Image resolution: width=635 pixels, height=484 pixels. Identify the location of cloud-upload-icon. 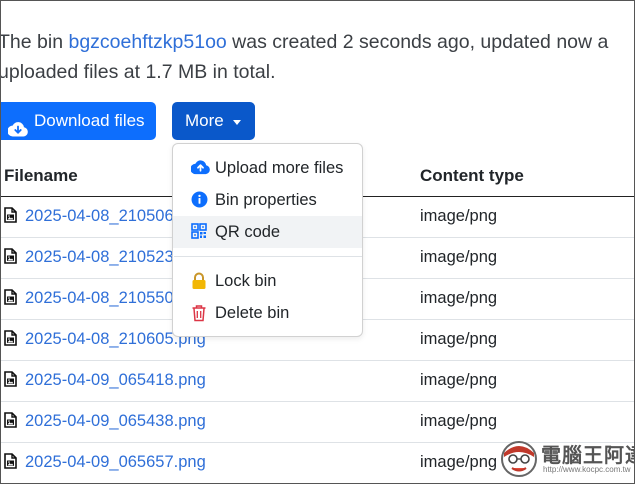
(200, 168).